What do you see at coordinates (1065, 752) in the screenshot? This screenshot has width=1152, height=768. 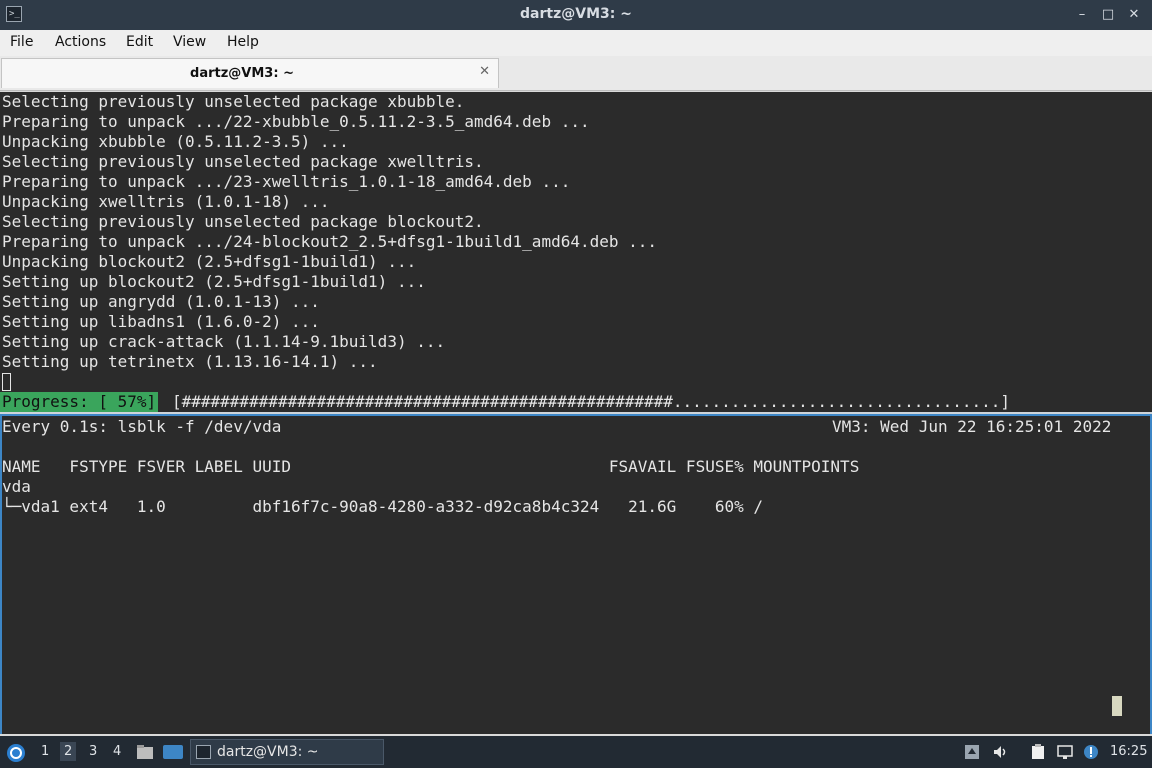 I see `network-icon` at bounding box center [1065, 752].